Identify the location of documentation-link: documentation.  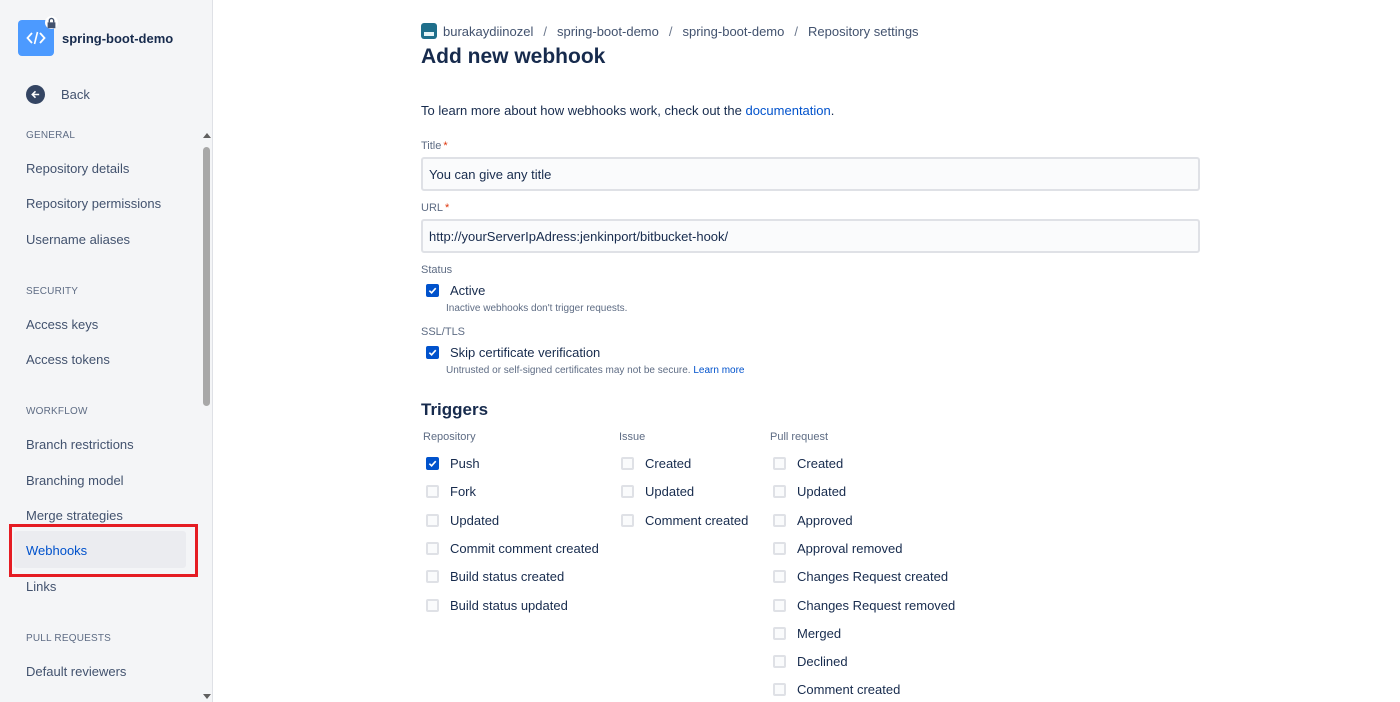
(787, 110).